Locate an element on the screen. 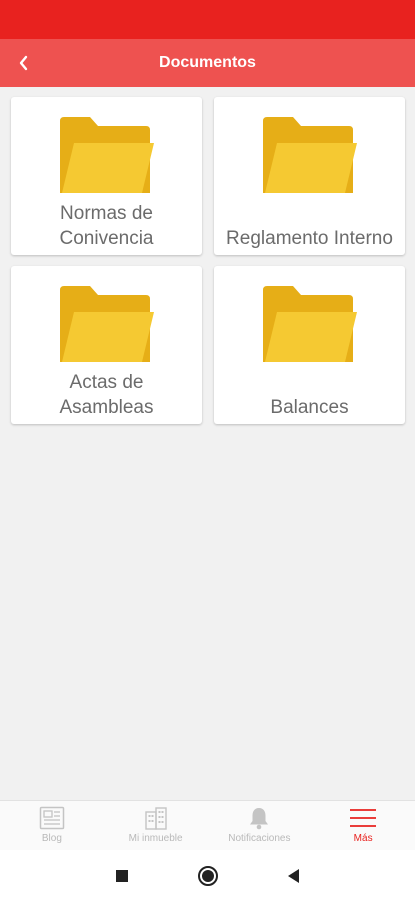  nav-item-mi-inmueble: Mi inmueble is located at coordinates (156, 825).